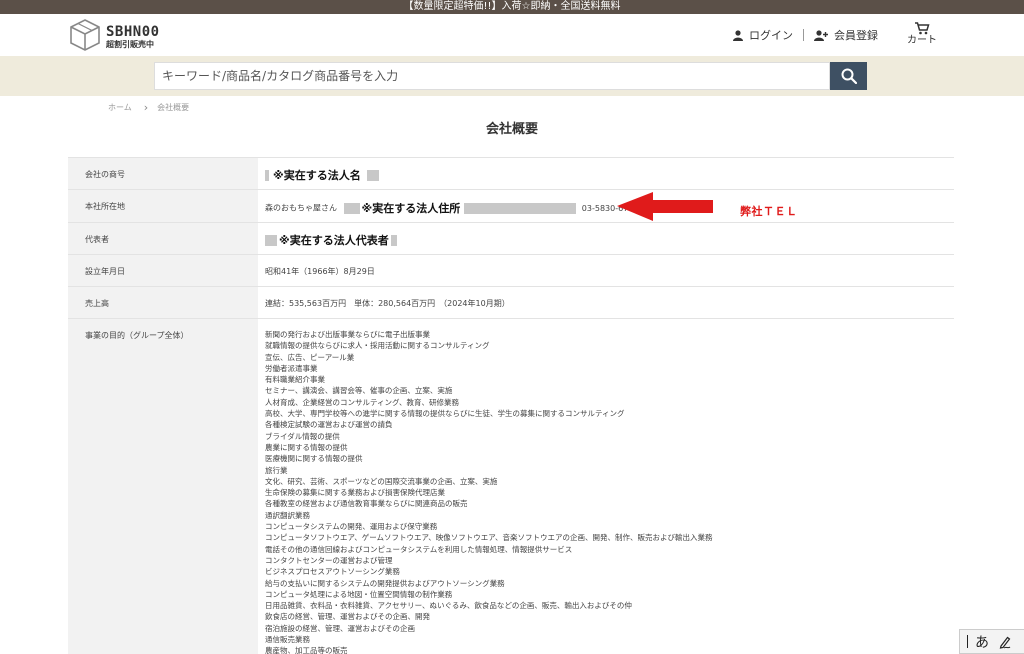 Image resolution: width=1024 pixels, height=654 pixels. Describe the element at coordinates (347, 334) in the screenshot. I see `list-item: 新聞の発行および出版事業ならびに電子出版事業` at that location.